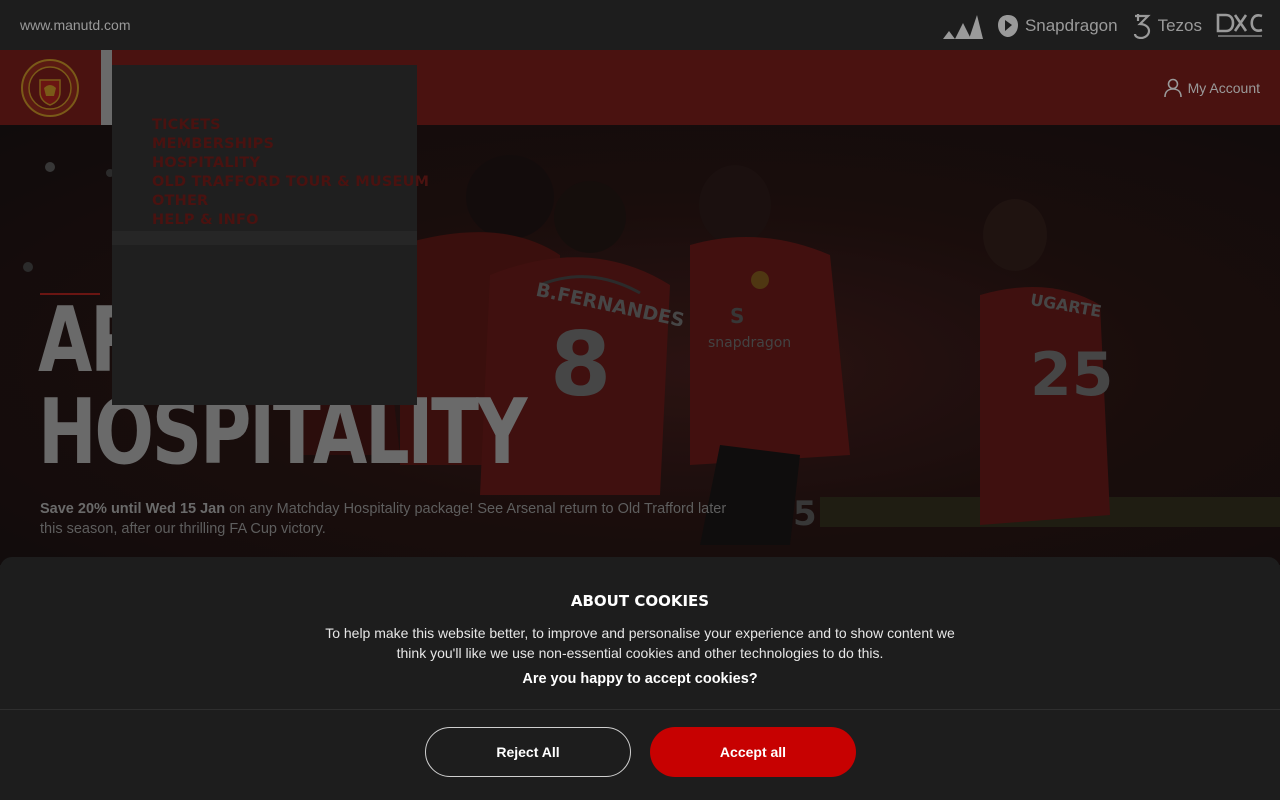  Describe the element at coordinates (290, 201) in the screenshot. I see `nav-item-other: OTHER` at that location.